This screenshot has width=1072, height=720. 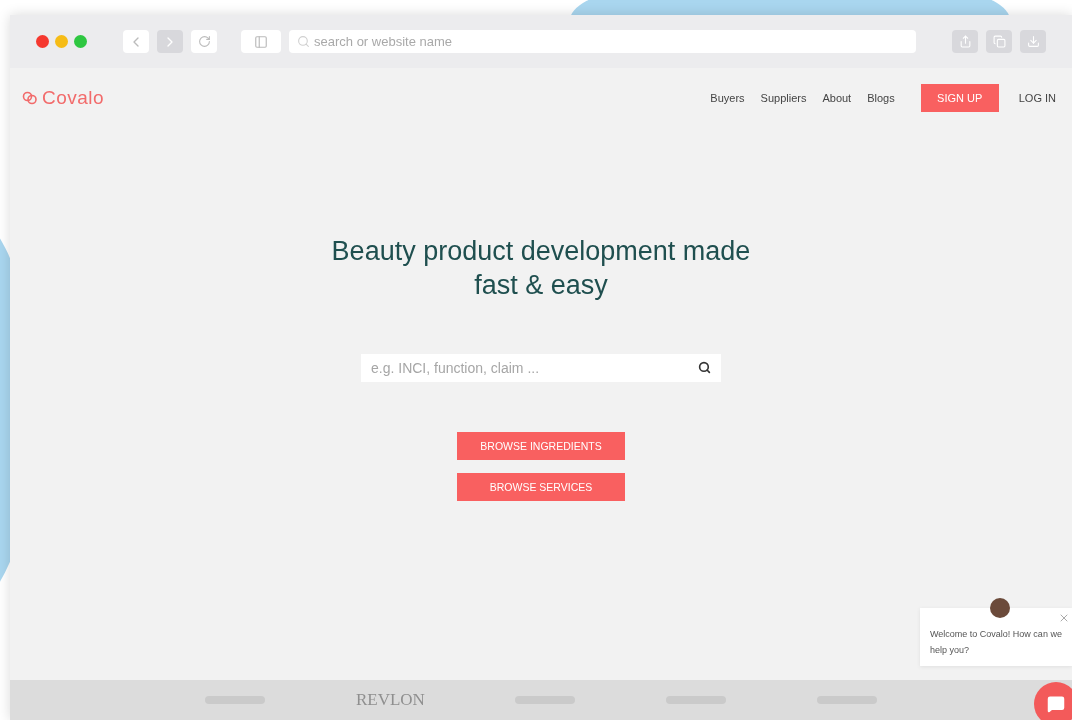 What do you see at coordinates (996, 642) in the screenshot?
I see `chat-message: Welcome to Covalo! How can we help you?` at bounding box center [996, 642].